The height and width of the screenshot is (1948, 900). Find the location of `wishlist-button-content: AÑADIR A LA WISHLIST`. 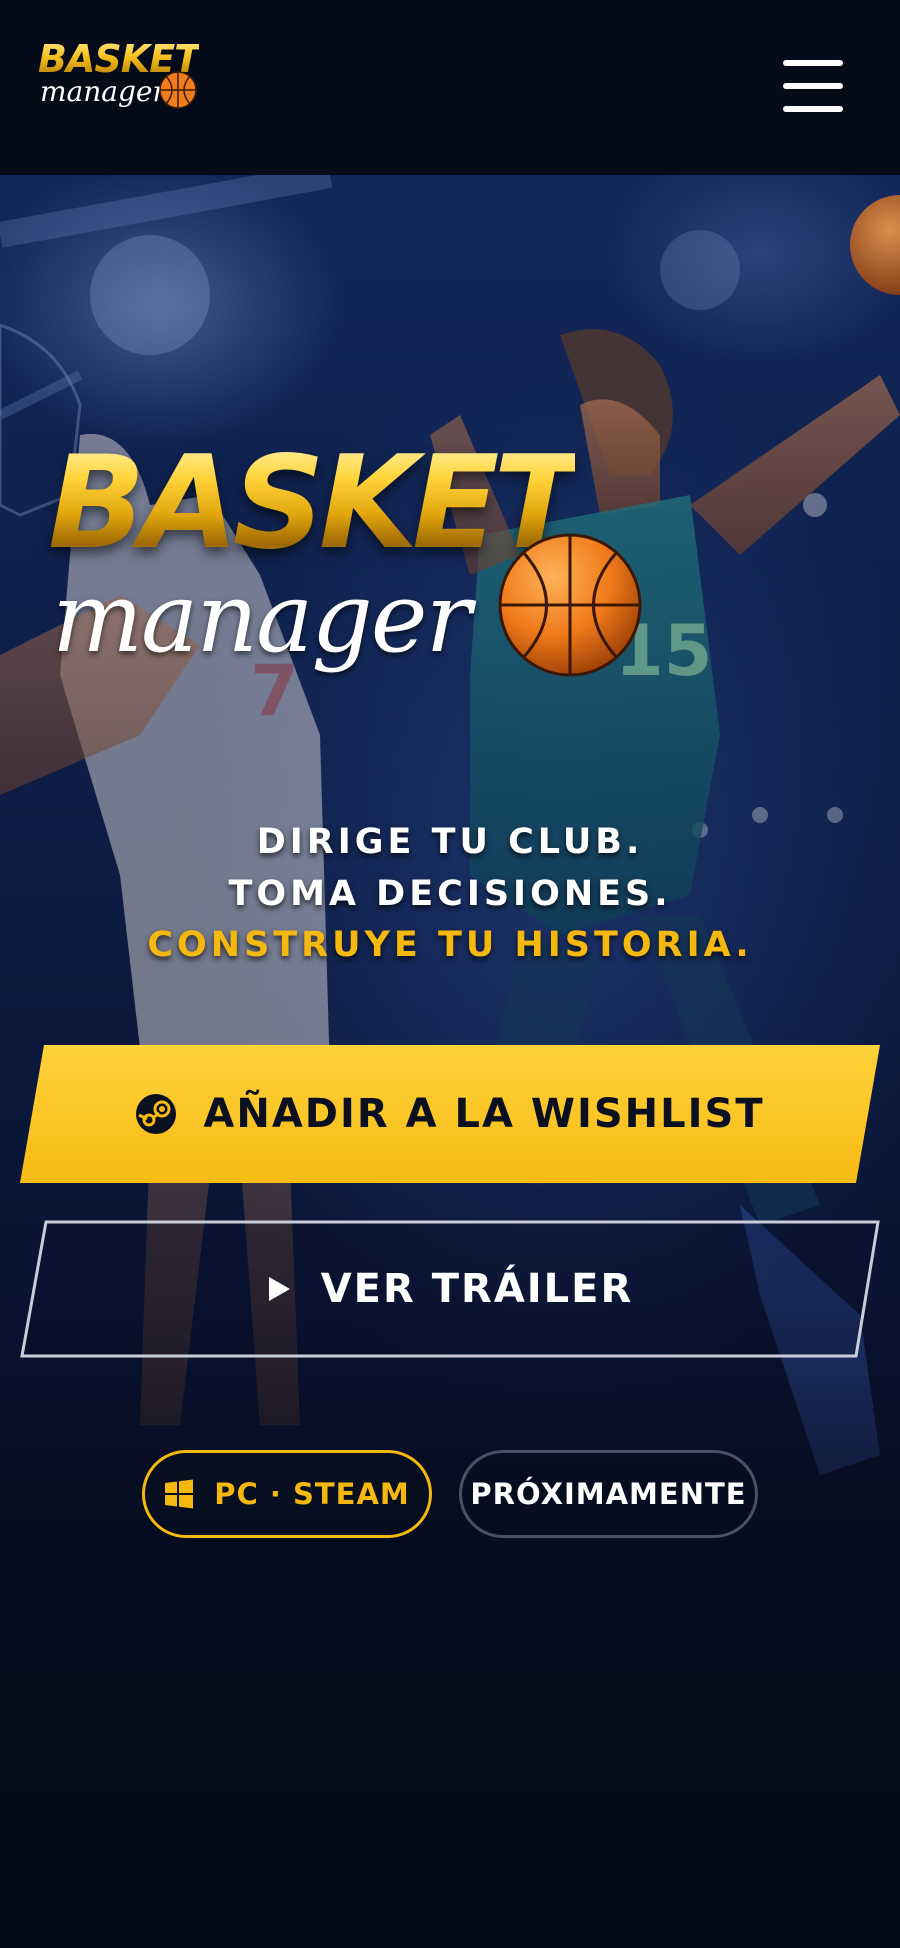

wishlist-button-content: AÑADIR A LA WISHLIST is located at coordinates (450, 1114).